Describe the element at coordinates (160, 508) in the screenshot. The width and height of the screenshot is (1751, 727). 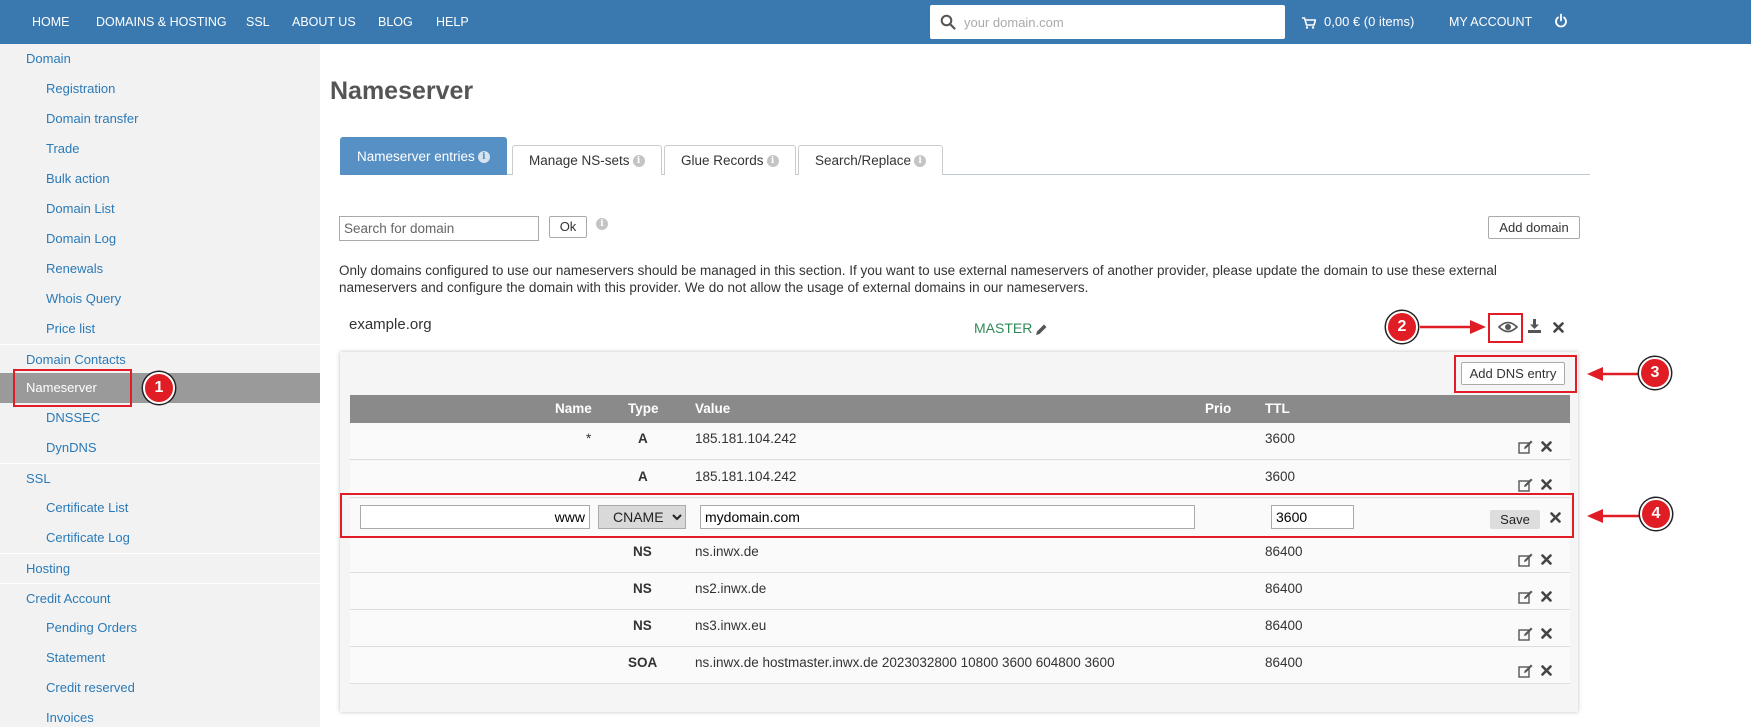
I see `sidebar-item-certificate-list: Certificate List` at that location.